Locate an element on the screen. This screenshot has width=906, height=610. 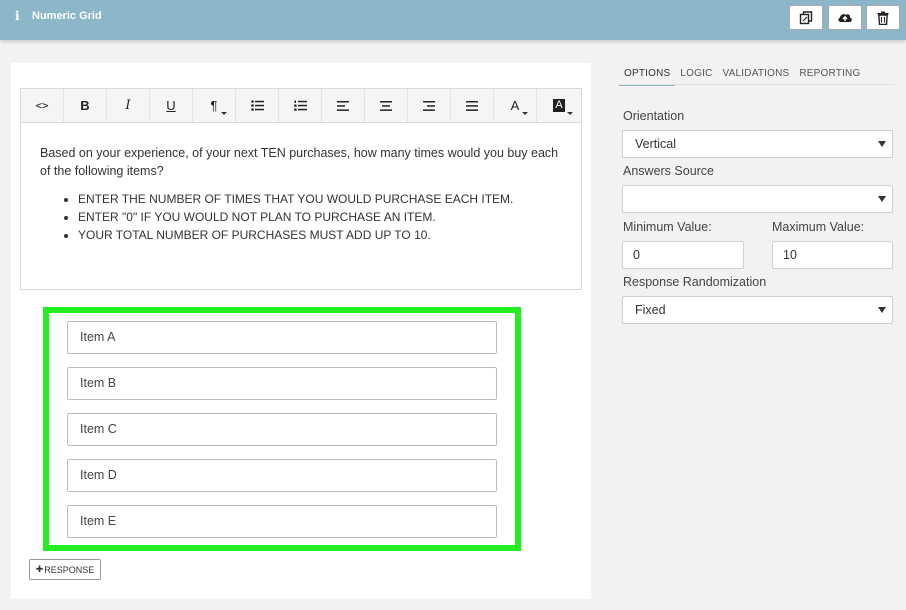
question-type-title: Numeric Grid is located at coordinates (67, 16).